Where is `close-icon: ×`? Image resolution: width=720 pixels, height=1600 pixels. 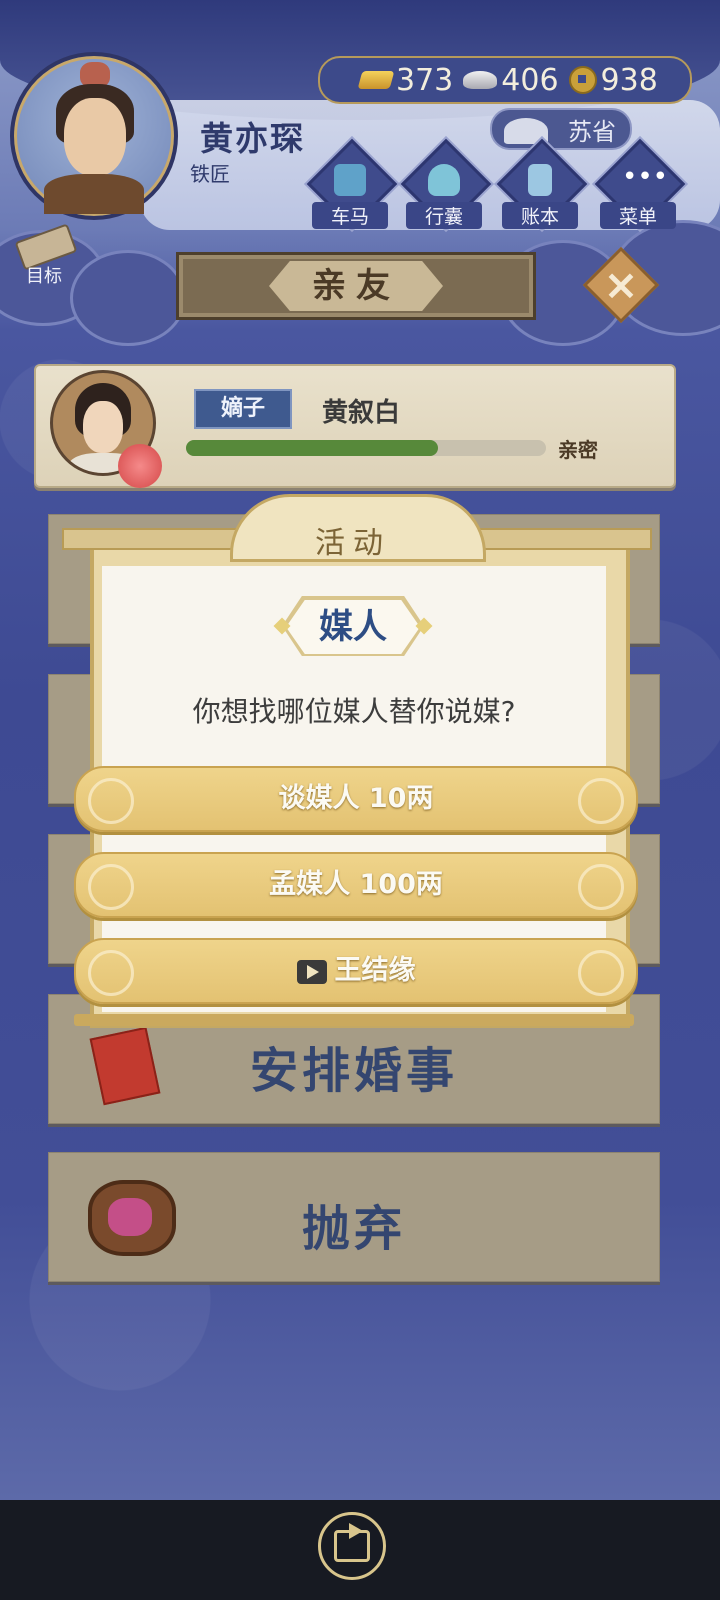 close-icon: × is located at coordinates (621, 285).